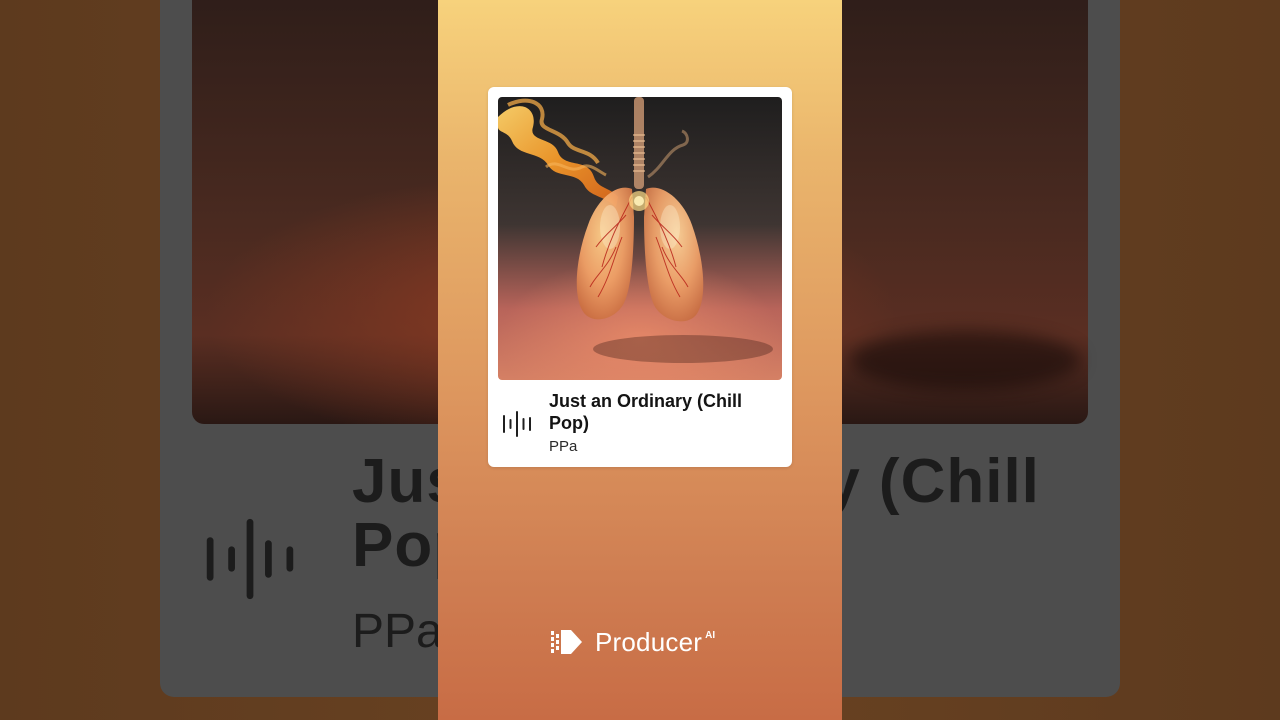 The width and height of the screenshot is (1280, 720). What do you see at coordinates (640, 238) in the screenshot?
I see `cover-art-image` at bounding box center [640, 238].